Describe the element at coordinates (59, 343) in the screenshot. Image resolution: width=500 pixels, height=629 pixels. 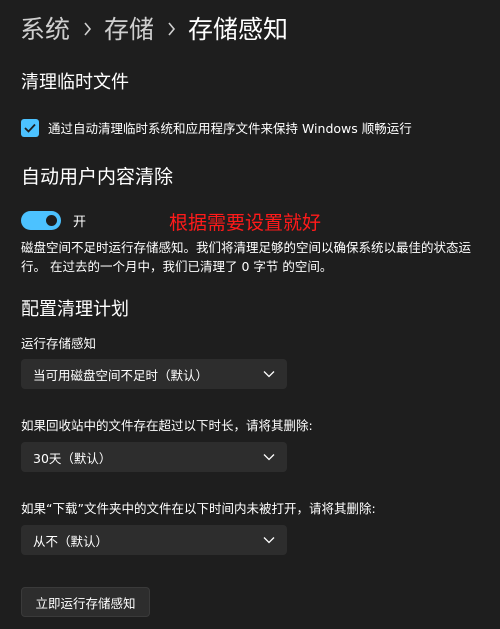
I see `run-storage-sense-label: 运行存储感知` at that location.